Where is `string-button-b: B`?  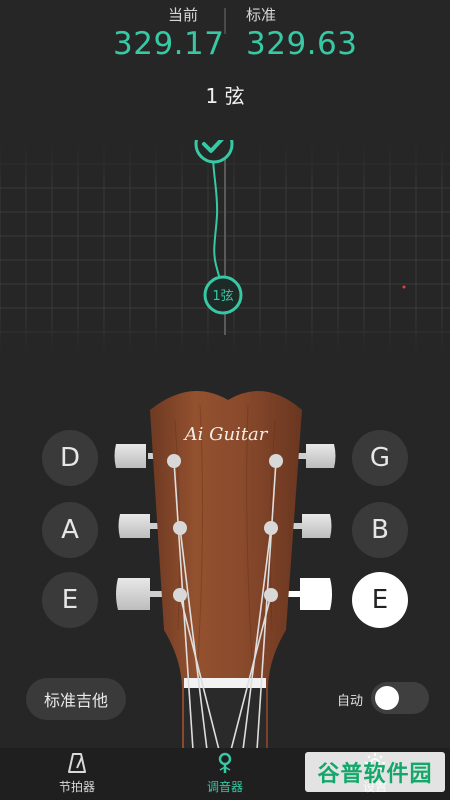
string-button-b: B is located at coordinates (380, 530).